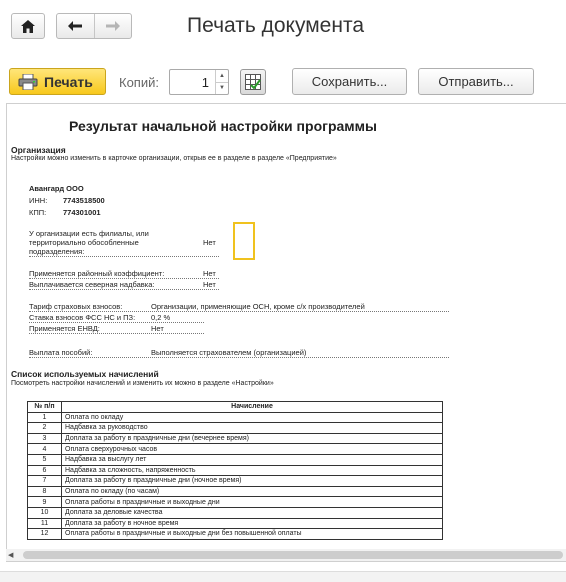 The height and width of the screenshot is (582, 566). I want to click on horizontal-scrollbar: ◀, so click(286, 555).